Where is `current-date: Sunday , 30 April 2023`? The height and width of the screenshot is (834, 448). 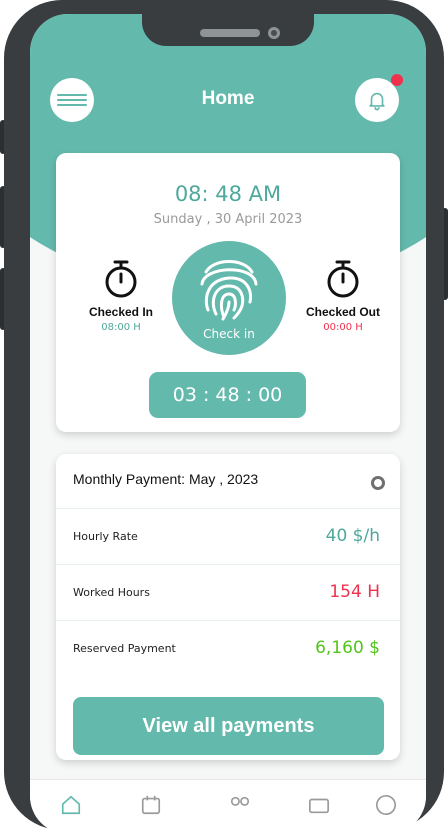 current-date: Sunday , 30 April 2023 is located at coordinates (228, 219).